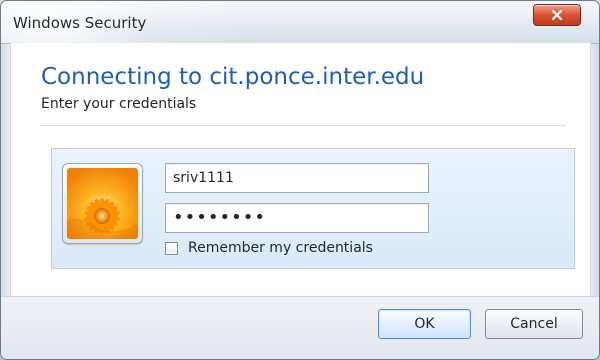 This screenshot has height=360, width=600. I want to click on close-button, so click(557, 15).